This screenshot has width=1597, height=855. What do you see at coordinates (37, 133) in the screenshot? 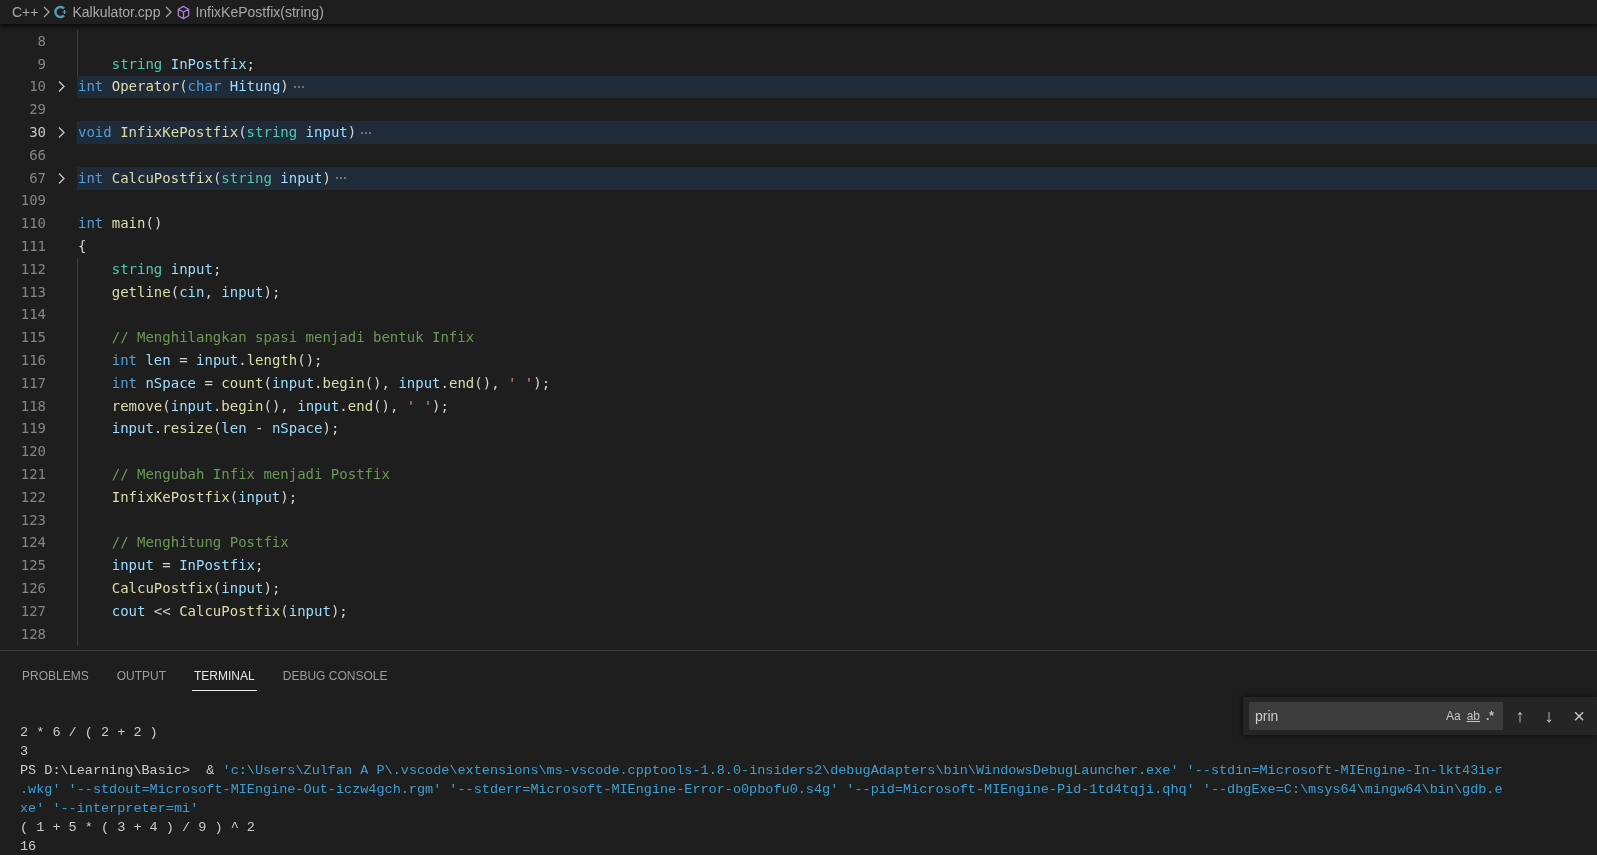
I see `line-number: 30` at bounding box center [37, 133].